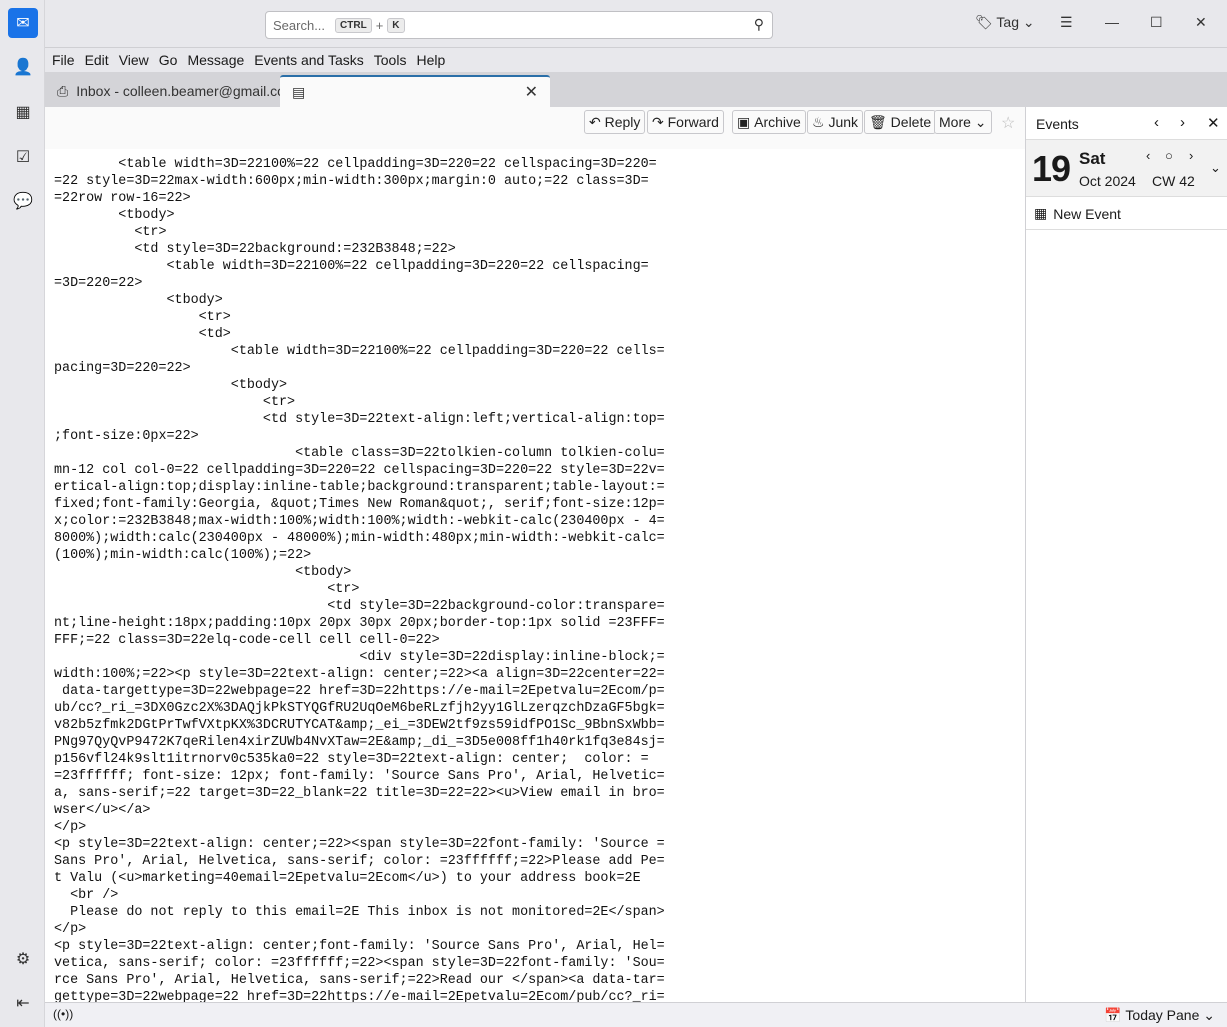 The width and height of the screenshot is (1227, 1027). I want to click on menu-tools: Tools, so click(390, 60).